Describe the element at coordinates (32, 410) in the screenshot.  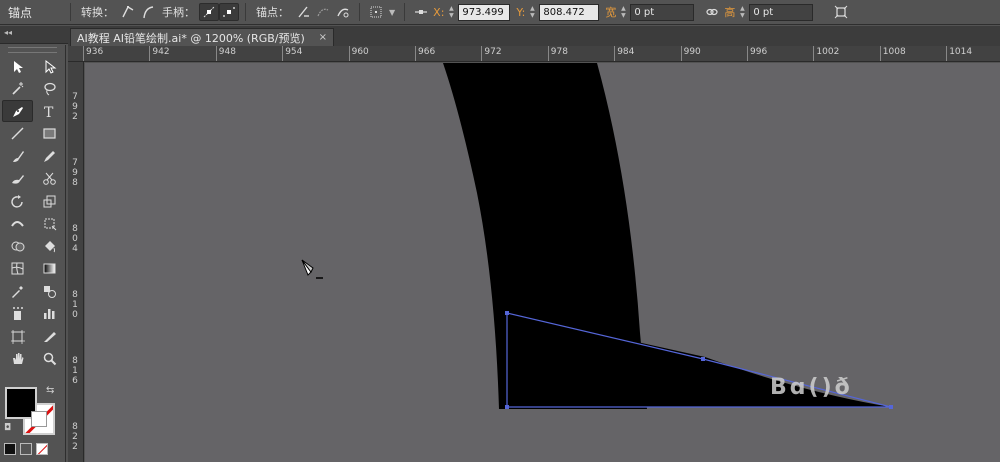
I see `fill-stroke-widget: ⇆ ◘` at that location.